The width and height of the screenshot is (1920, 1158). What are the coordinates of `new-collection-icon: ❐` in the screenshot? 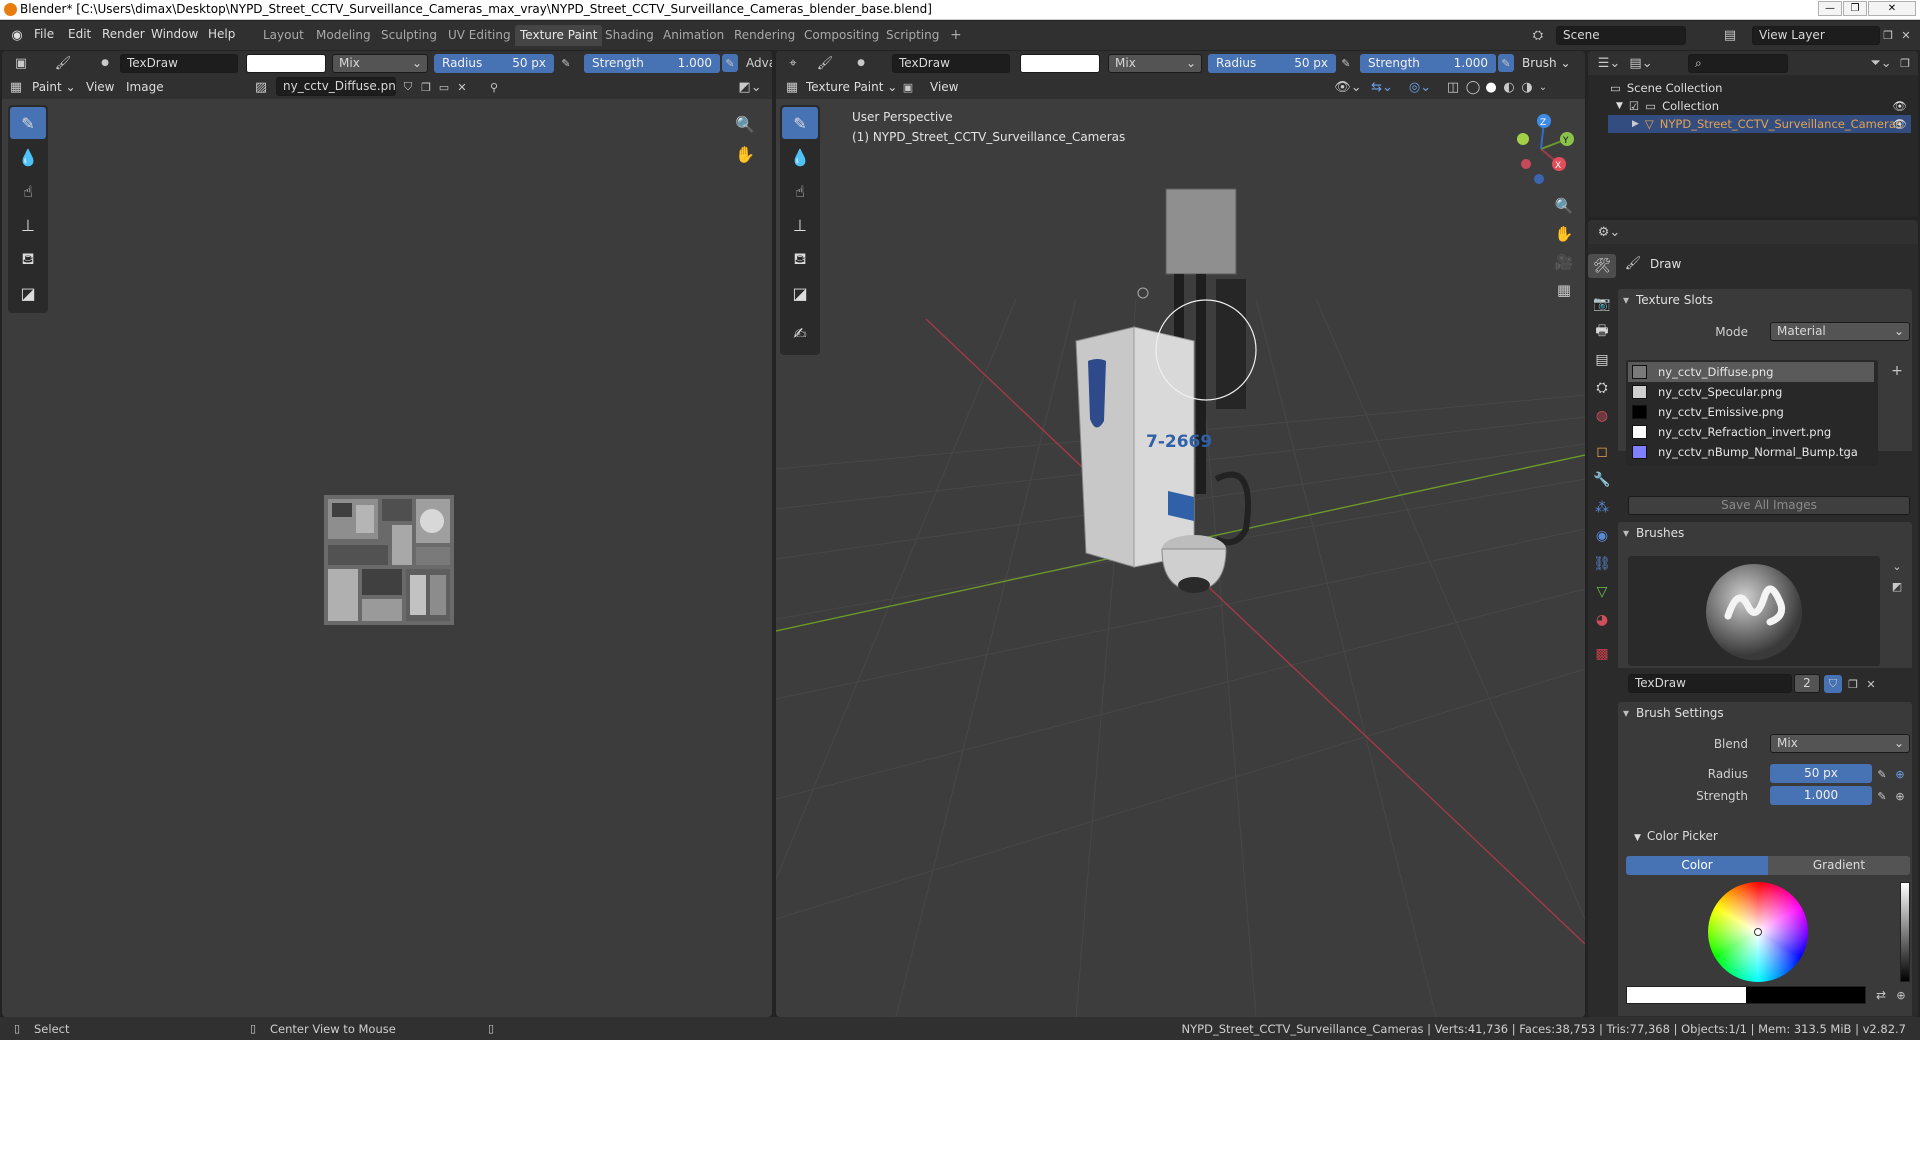 It's located at (1905, 63).